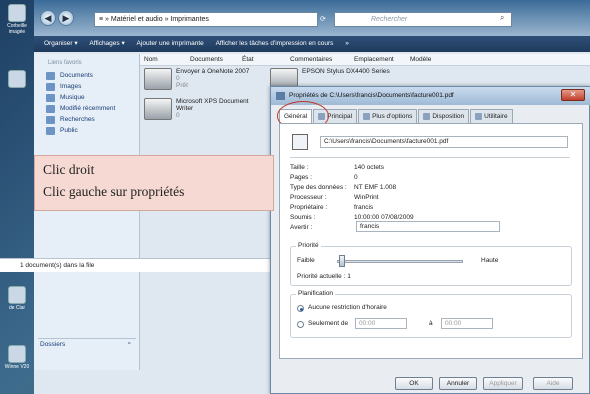 This screenshot has width=590, height=394. I want to click on column-state: État, so click(248, 60).